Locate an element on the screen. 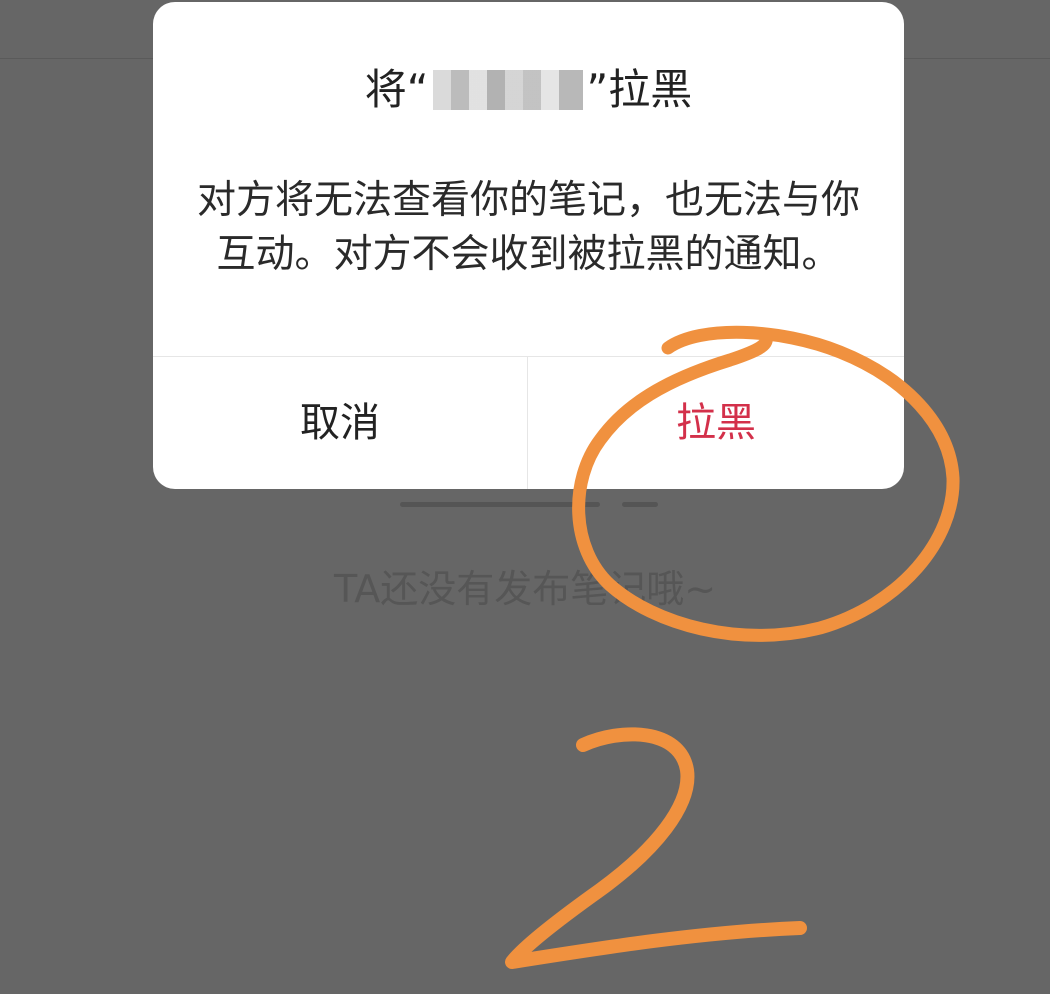 This screenshot has width=1050, height=994. bottom-handle-left is located at coordinates (500, 504).